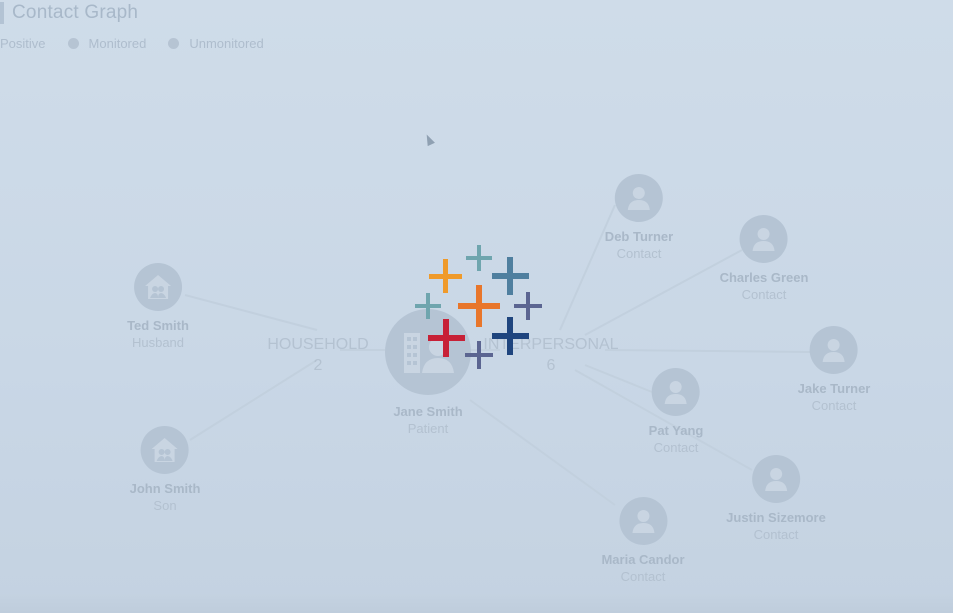  What do you see at coordinates (318, 365) in the screenshot?
I see `group-household-count: 2` at bounding box center [318, 365].